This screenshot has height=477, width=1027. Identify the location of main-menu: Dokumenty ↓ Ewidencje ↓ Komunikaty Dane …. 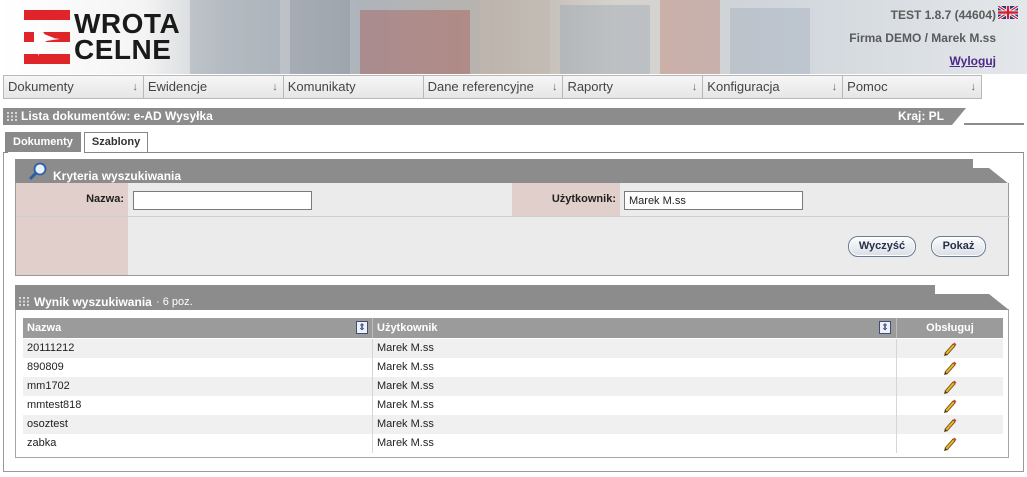
(493, 87).